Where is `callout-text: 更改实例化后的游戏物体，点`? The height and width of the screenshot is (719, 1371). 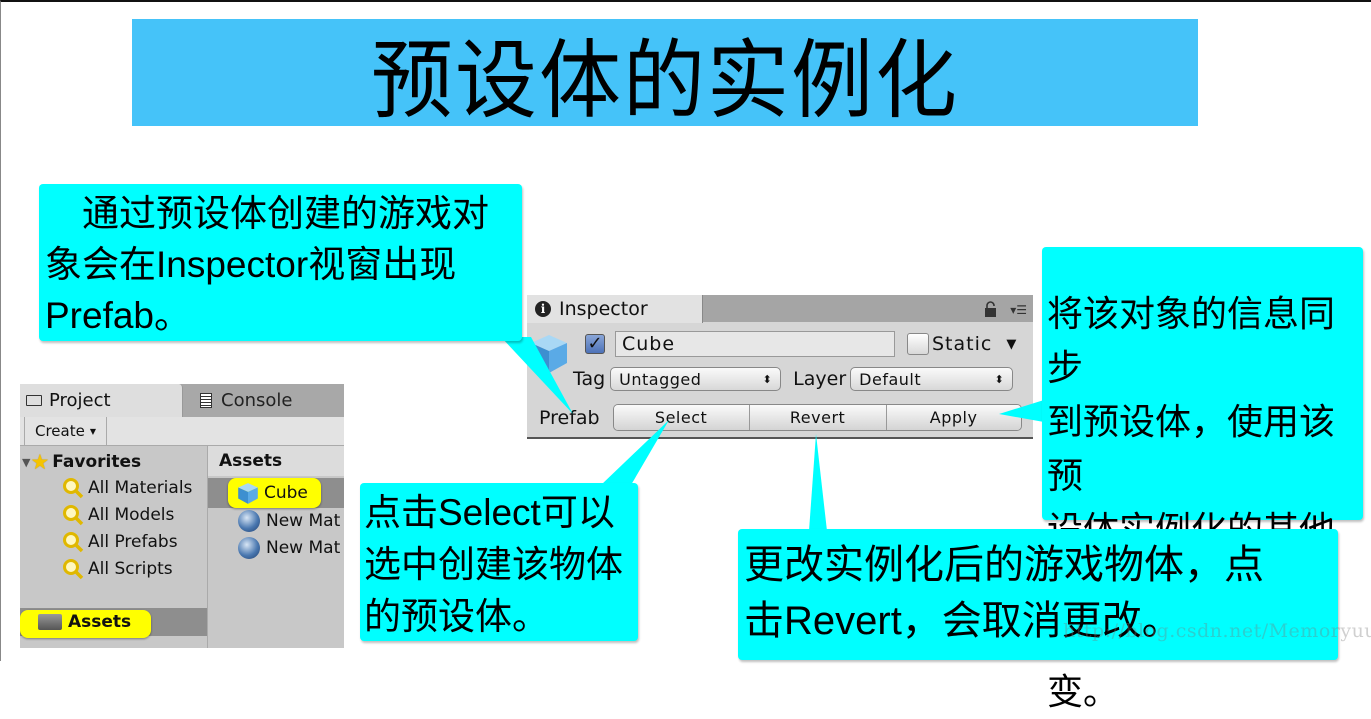
callout-text: 更改实例化后的游戏物体，点 is located at coordinates (1004, 565).